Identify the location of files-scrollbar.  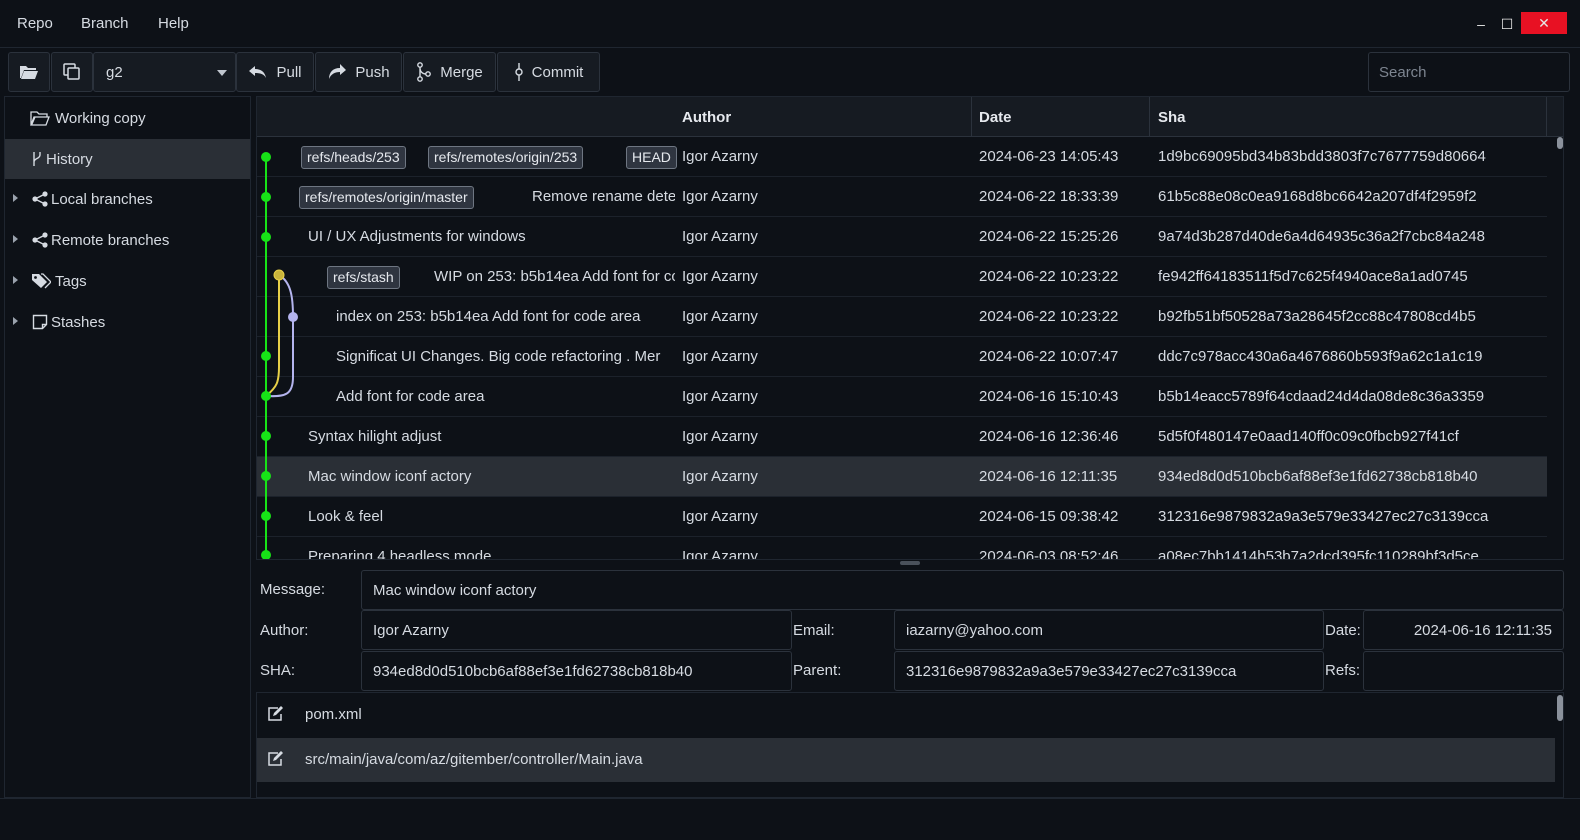
(1560, 708).